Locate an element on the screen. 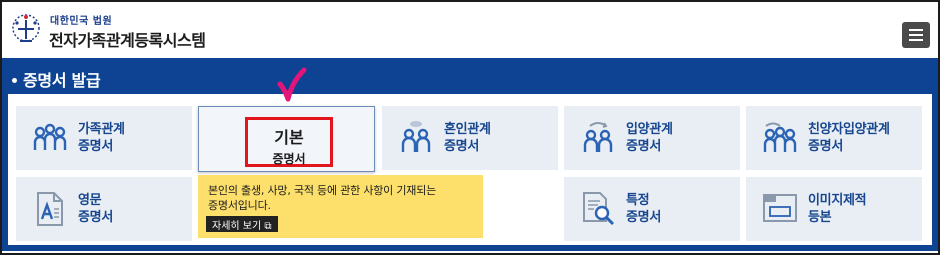 The width and height of the screenshot is (940, 255). tooltip-text: 본인의 출생, 사망, 국적 등에 관한 사항이 기재되는 is located at coordinates (322, 190).